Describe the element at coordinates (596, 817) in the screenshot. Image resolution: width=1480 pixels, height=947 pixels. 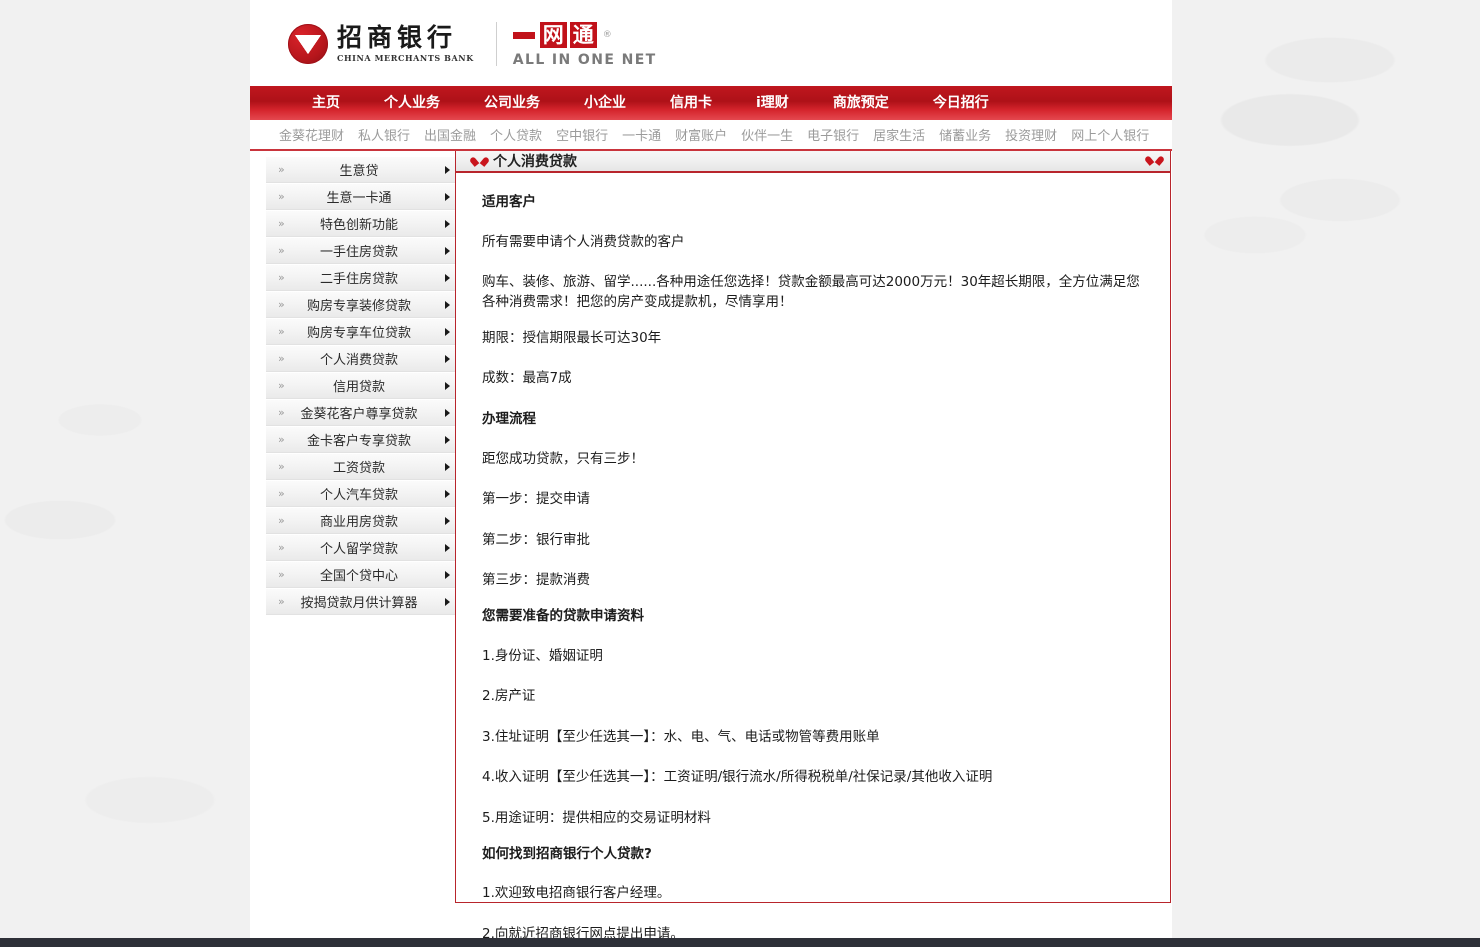
I see `paragraph-doc-5: 5.用途证明：提供相应的交易证明材料` at that location.